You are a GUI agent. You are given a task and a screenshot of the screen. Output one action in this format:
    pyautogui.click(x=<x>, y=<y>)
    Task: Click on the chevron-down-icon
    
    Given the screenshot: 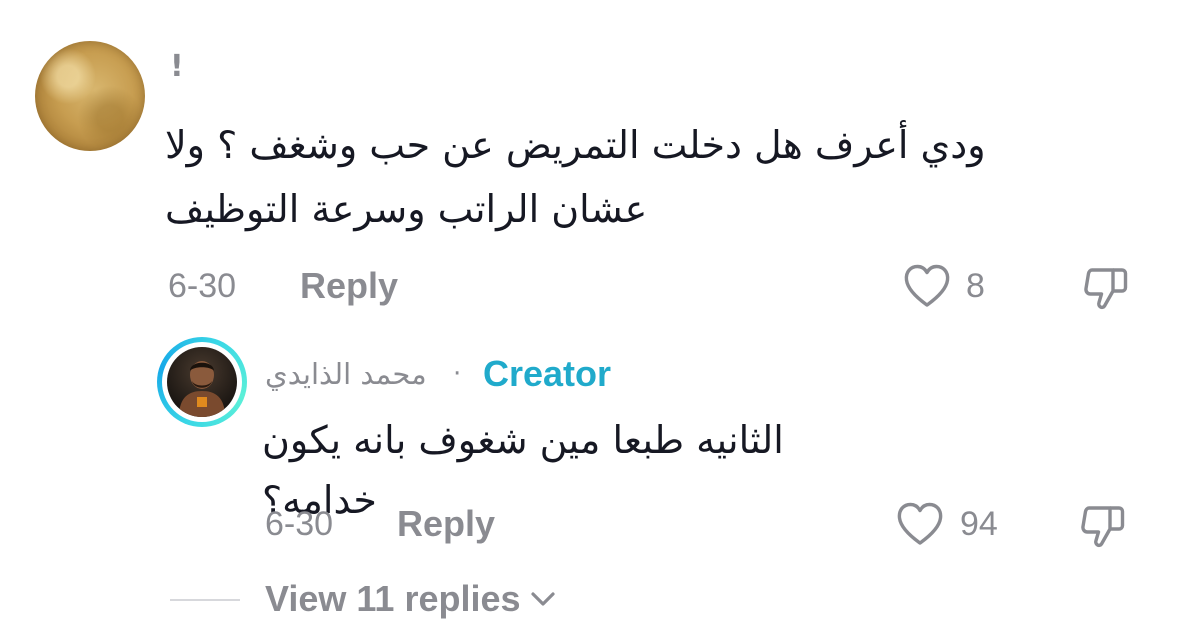 What is the action you would take?
    pyautogui.click(x=542, y=599)
    